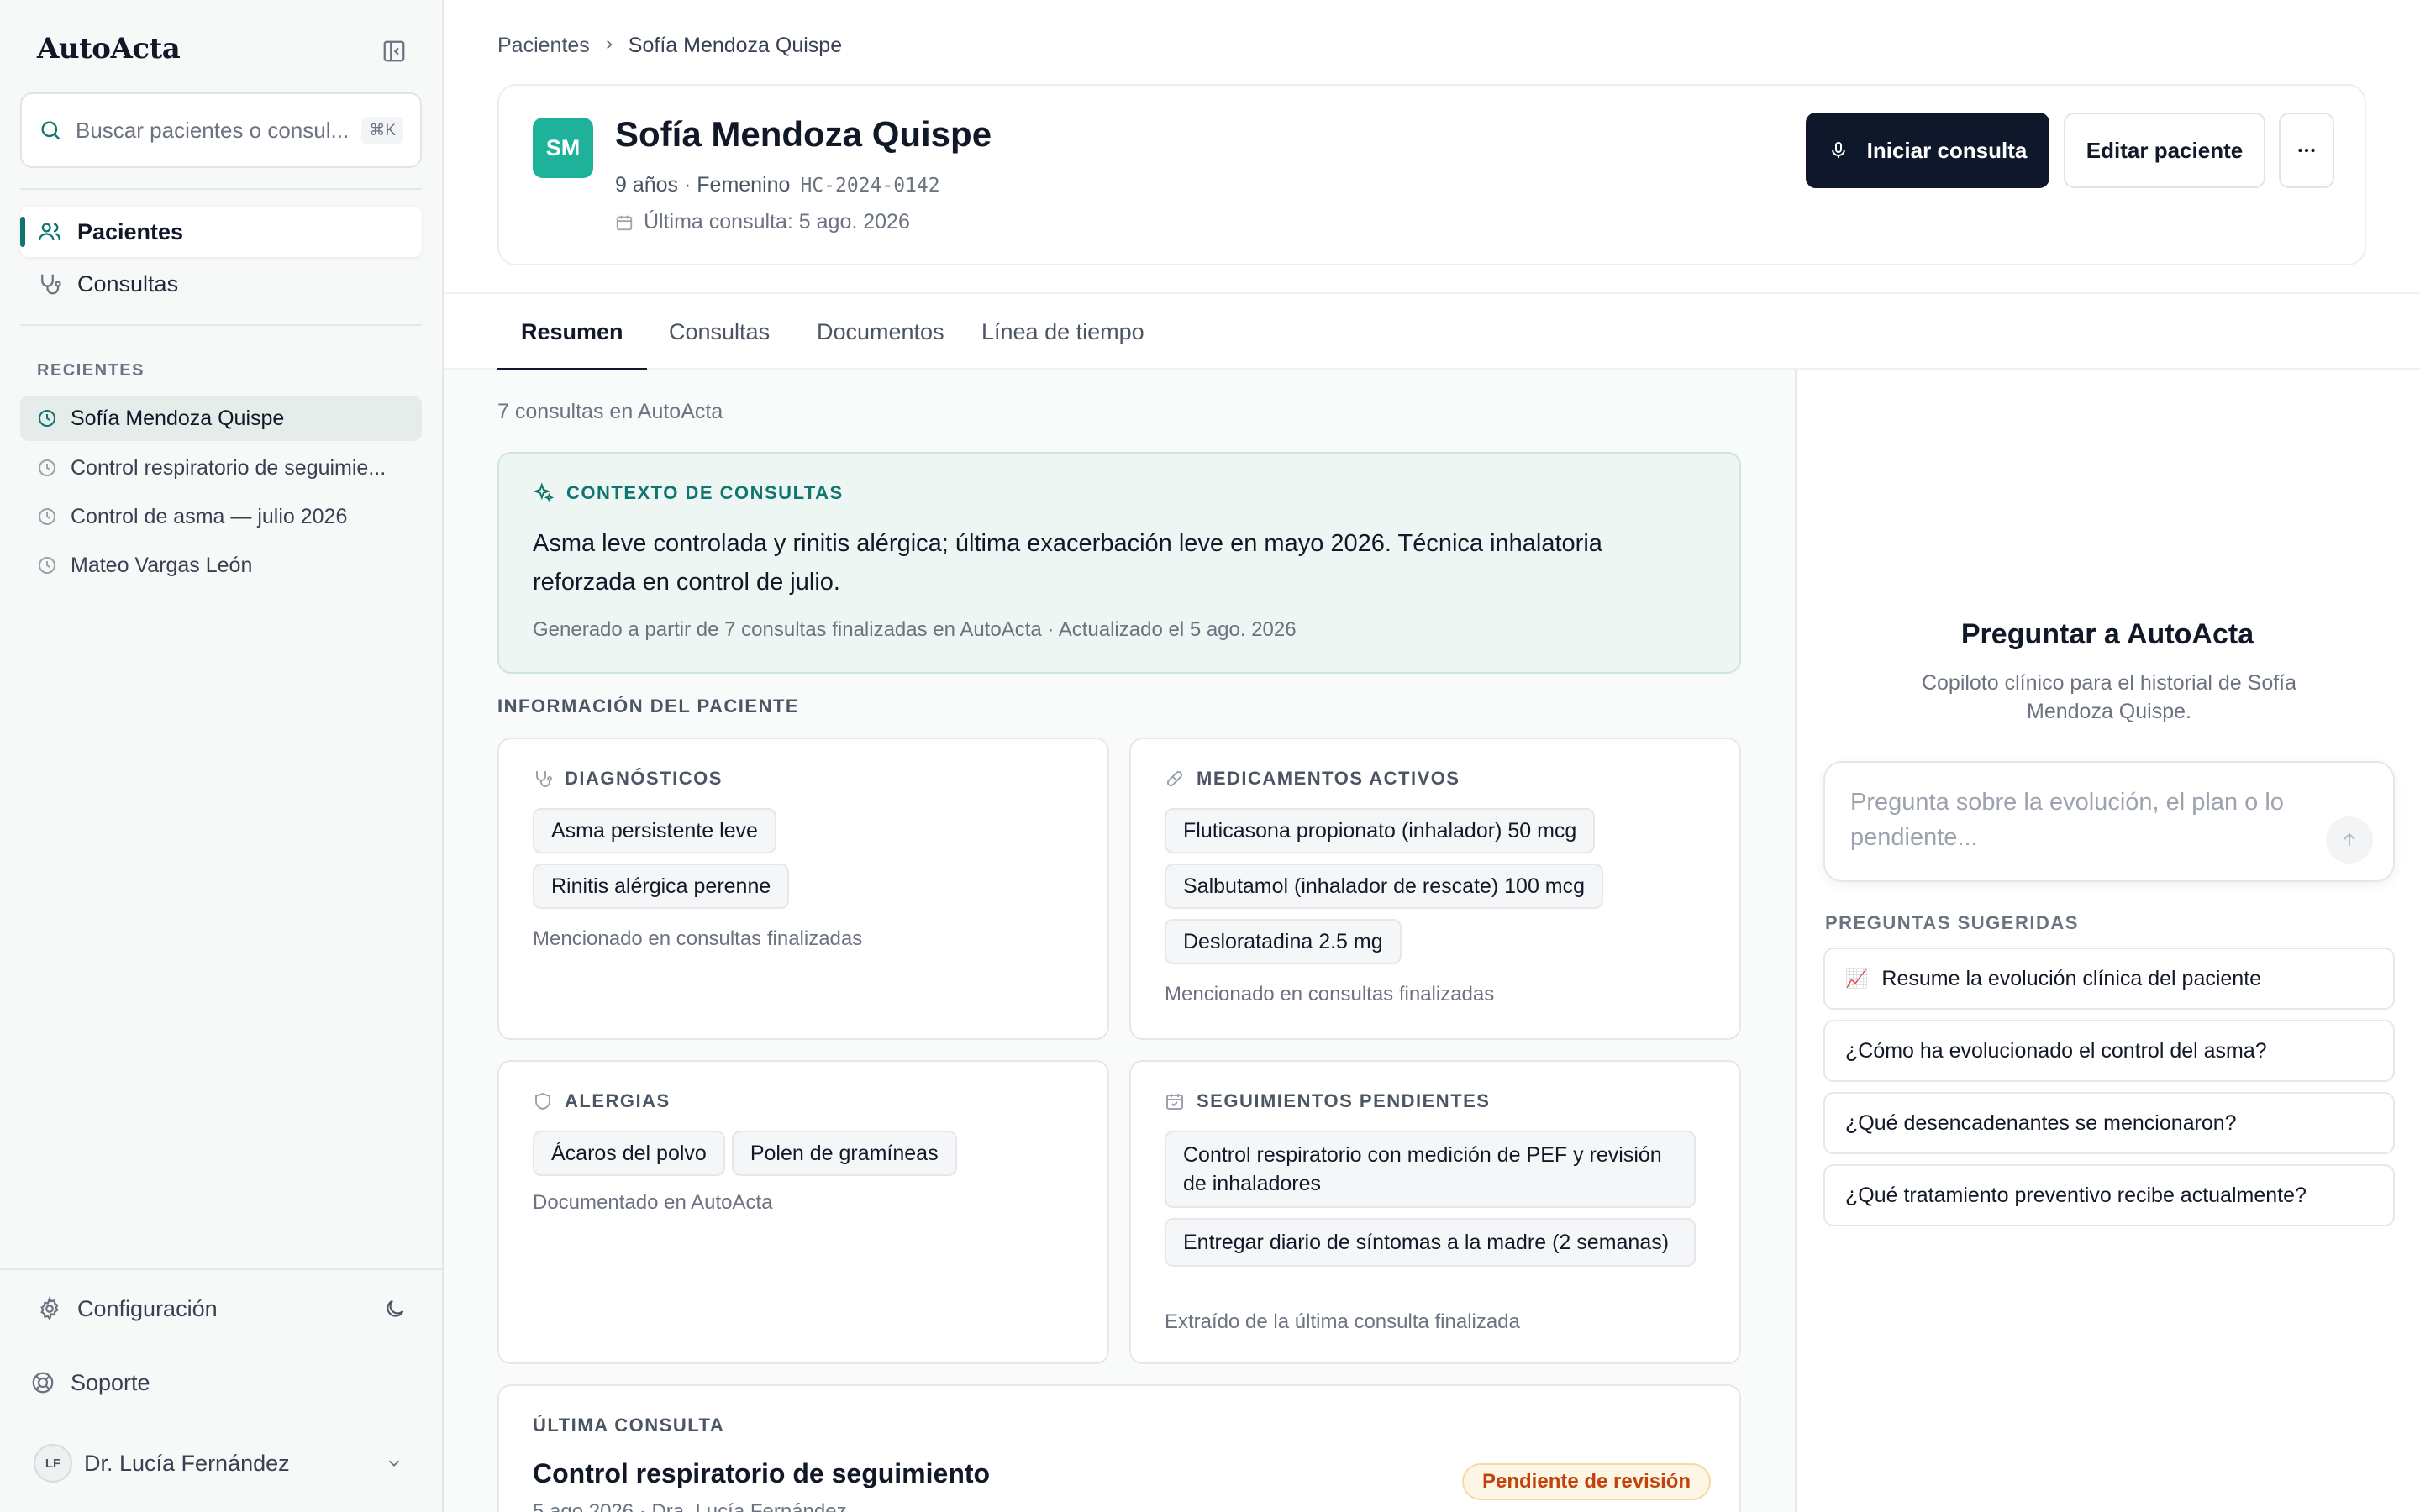 Image resolution: width=2420 pixels, height=1512 pixels. What do you see at coordinates (803, 134) in the screenshot?
I see `patient-name: Sofía Mendoza Quispe` at bounding box center [803, 134].